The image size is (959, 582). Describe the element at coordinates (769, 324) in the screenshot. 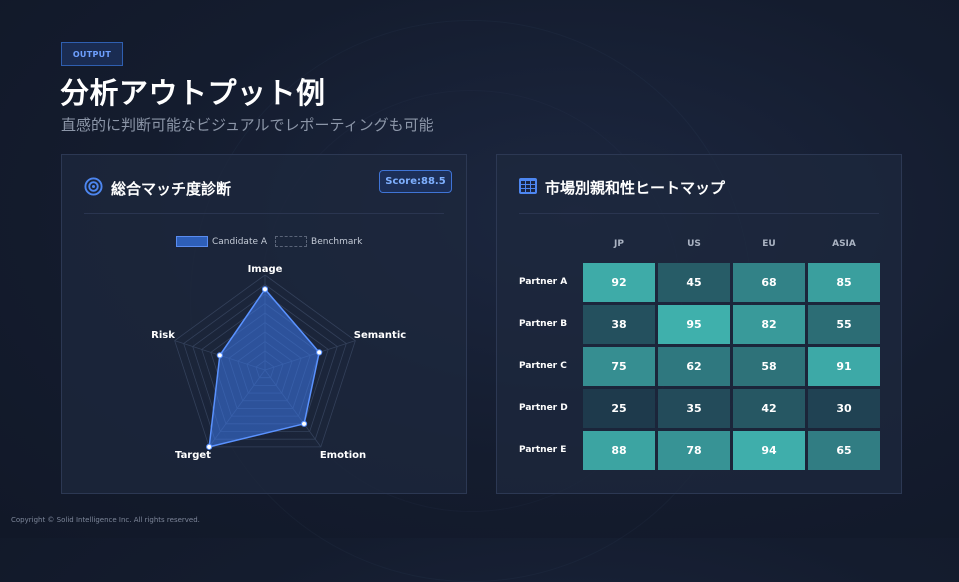

I see `heatmap-cell: 82` at that location.